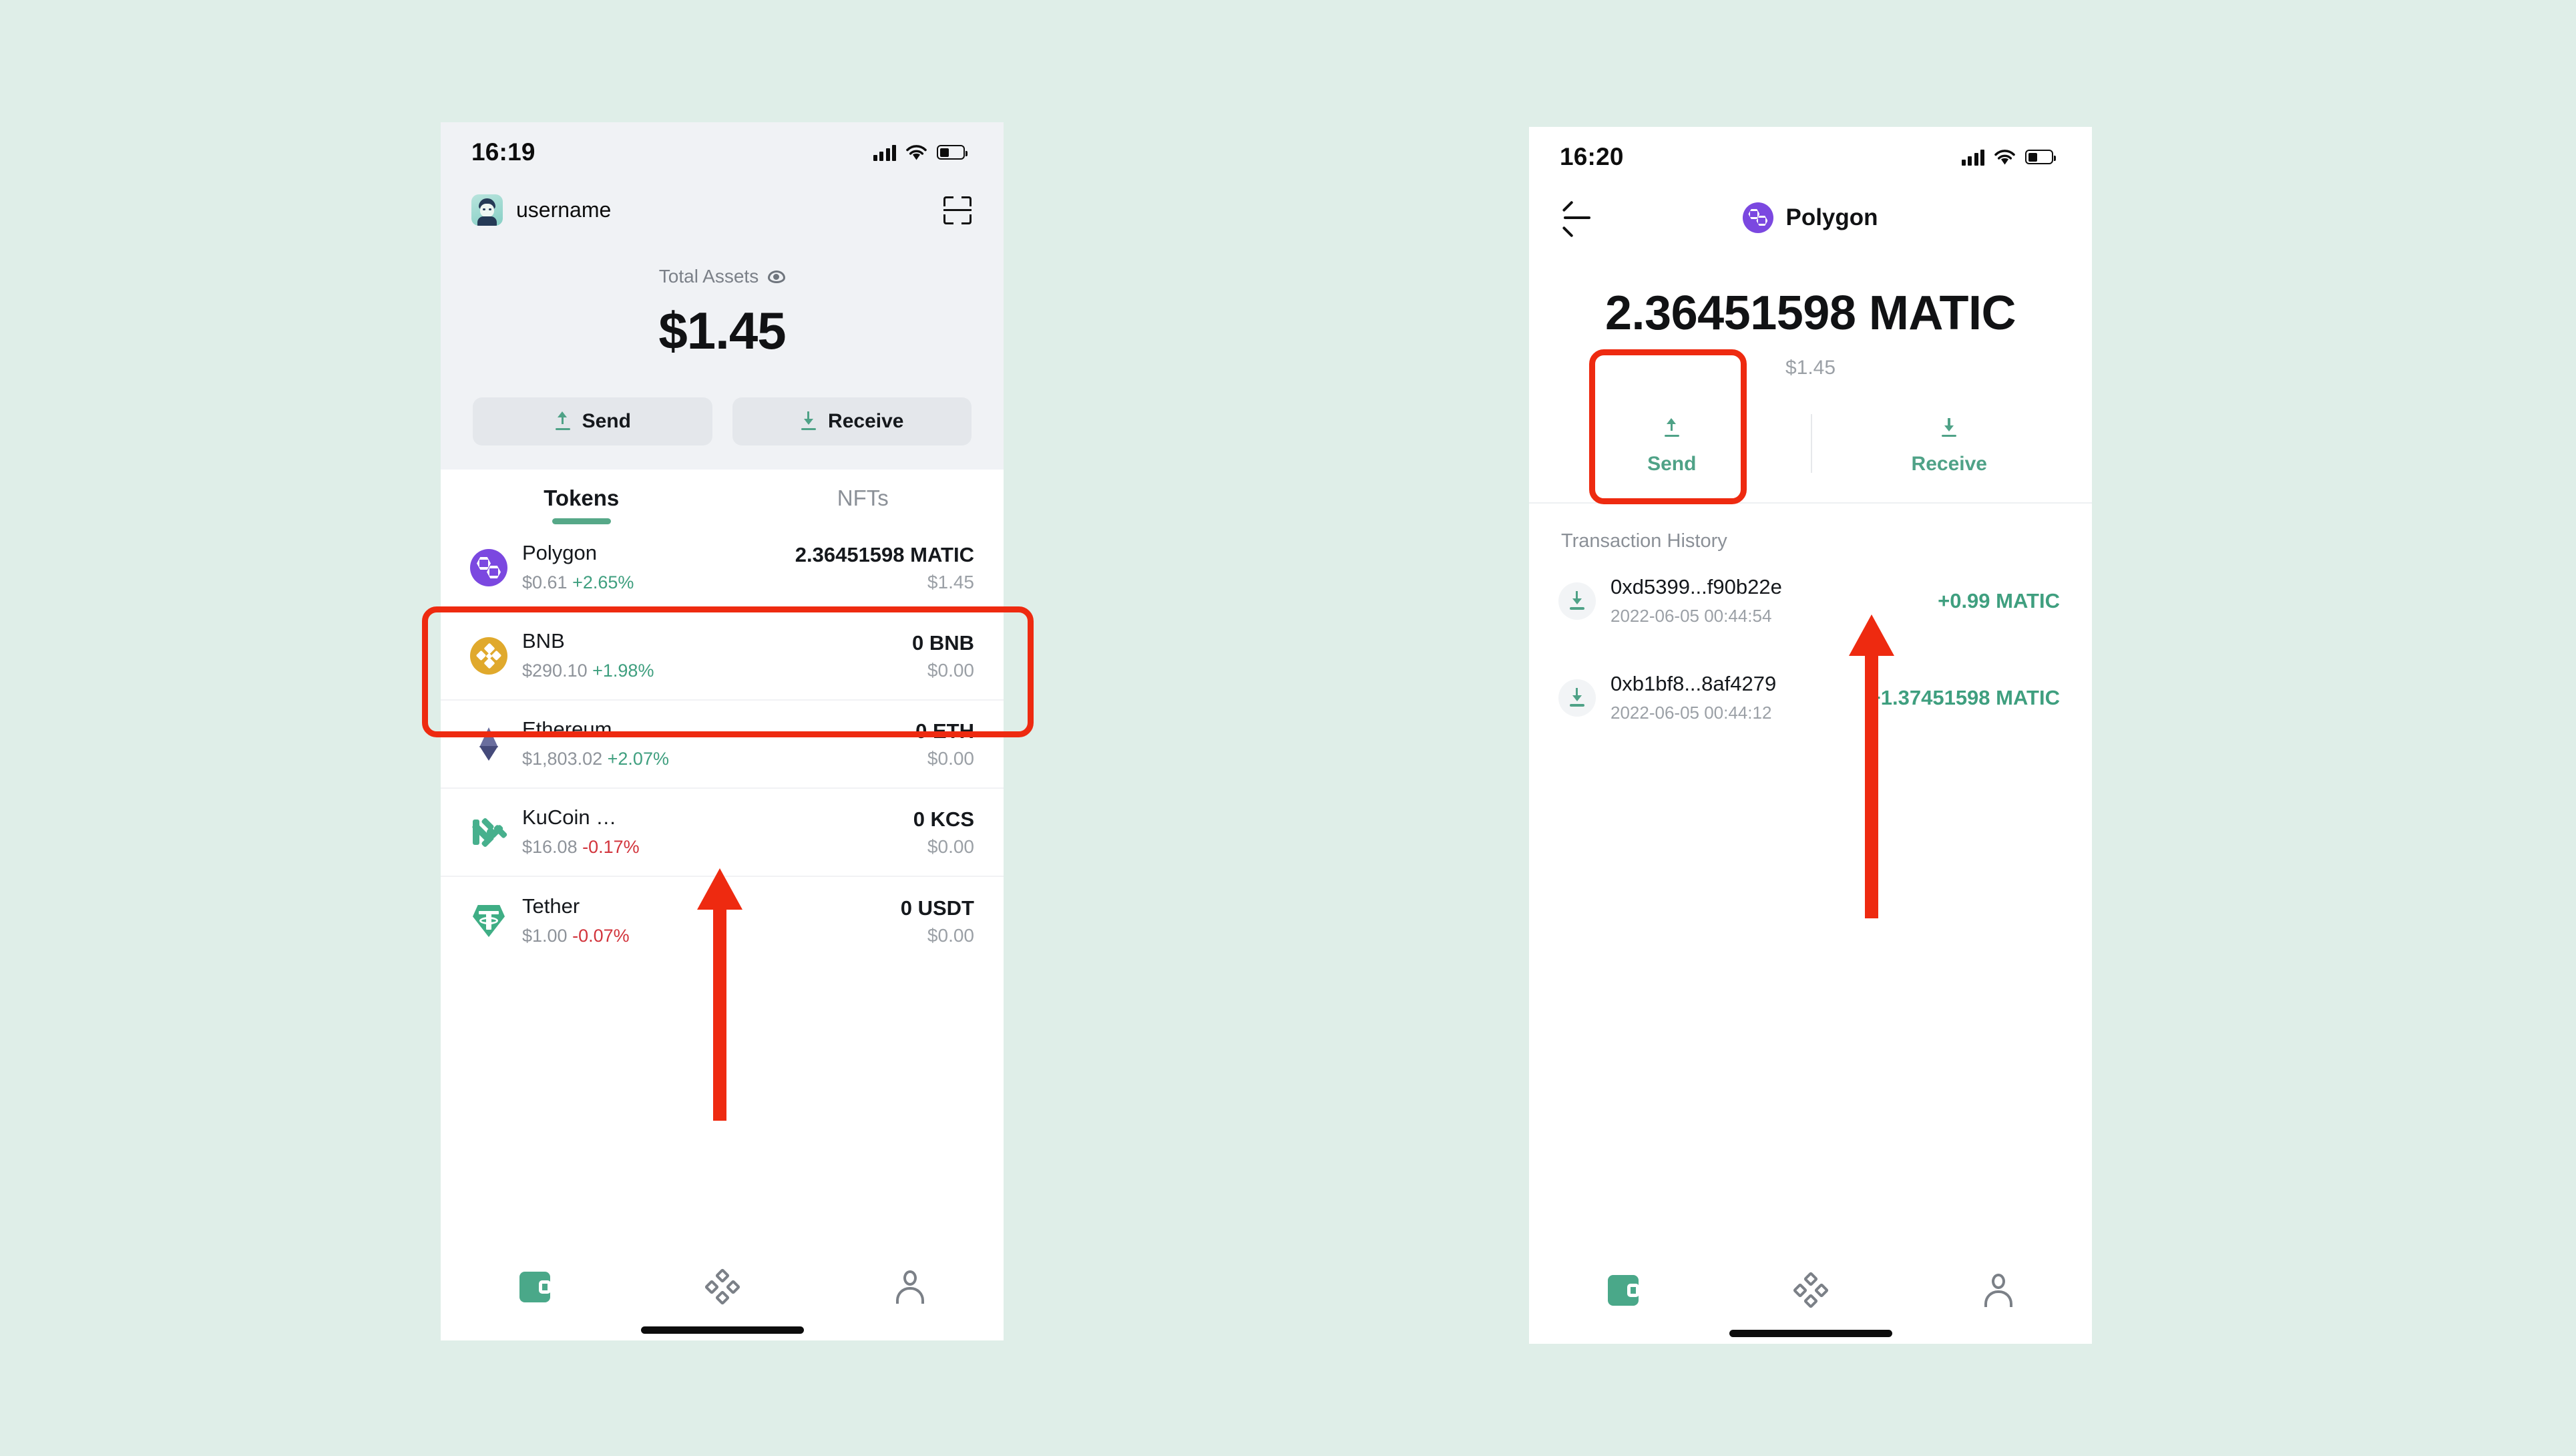 The height and width of the screenshot is (1456, 2576). What do you see at coordinates (489, 832) in the screenshot?
I see `kucoin-coin-icon` at bounding box center [489, 832].